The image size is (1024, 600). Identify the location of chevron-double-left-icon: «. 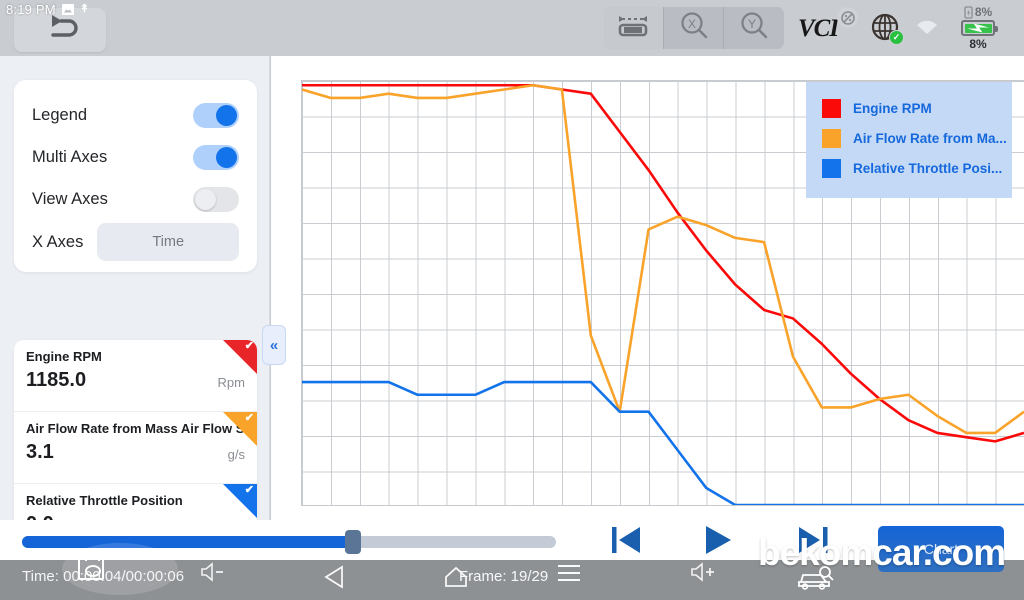
(274, 345).